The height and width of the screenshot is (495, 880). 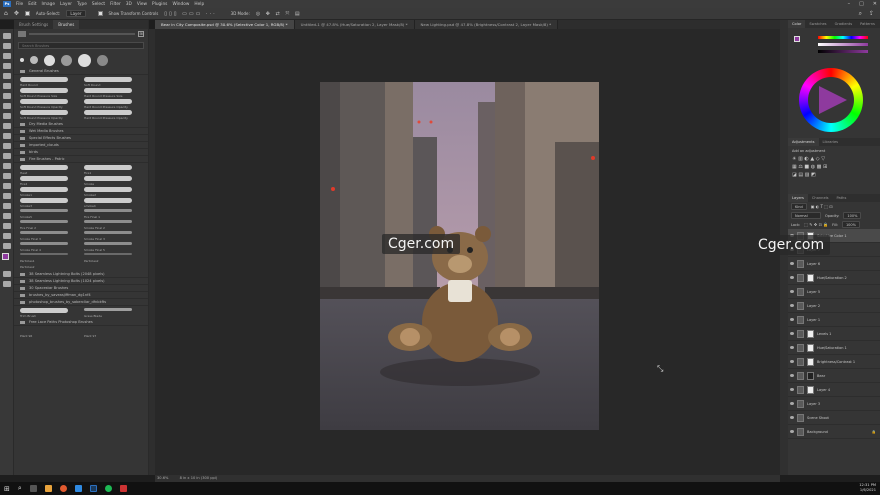 I want to click on brush-item: Smoke2, so click(x=113, y=191).